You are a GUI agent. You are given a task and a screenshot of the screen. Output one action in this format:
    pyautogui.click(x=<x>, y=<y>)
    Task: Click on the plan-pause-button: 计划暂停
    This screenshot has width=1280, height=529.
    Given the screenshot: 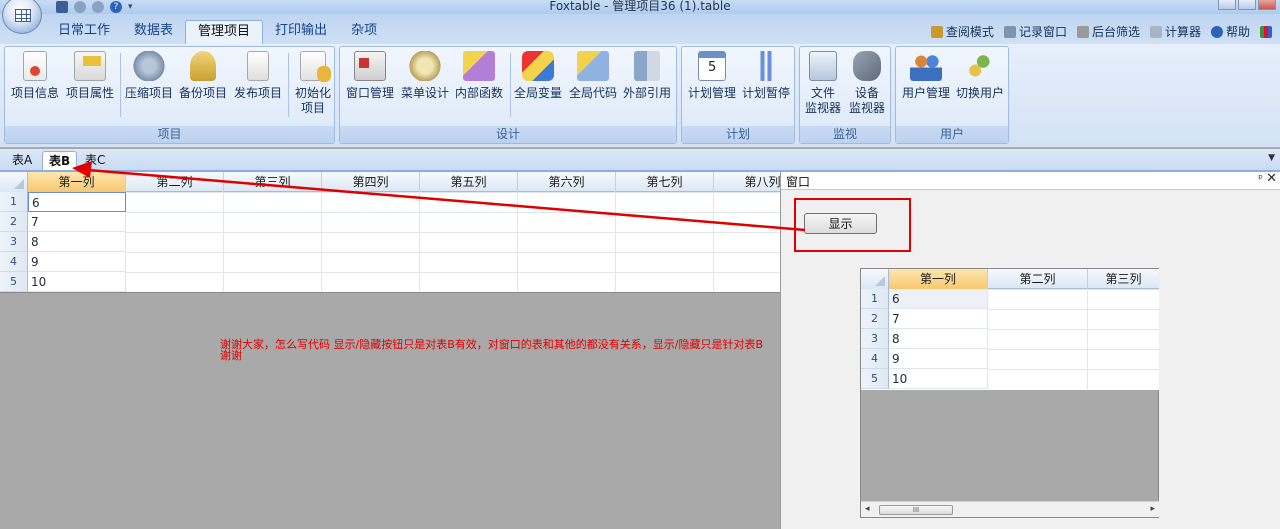 What is the action you would take?
    pyautogui.click(x=766, y=76)
    